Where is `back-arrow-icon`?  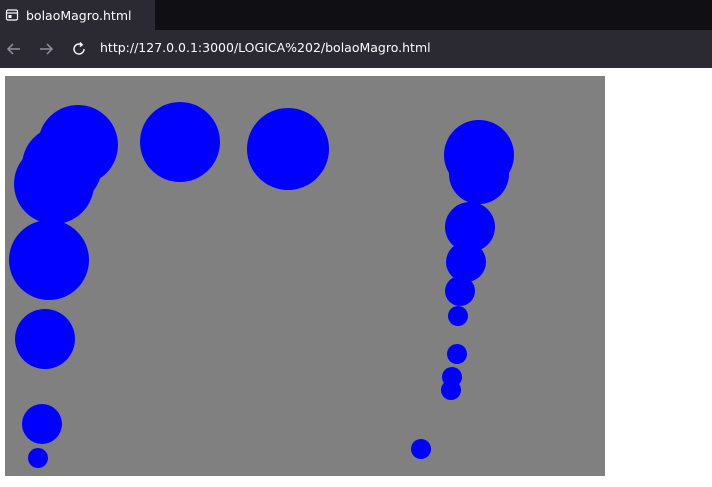
back-arrow-icon is located at coordinates (14, 49).